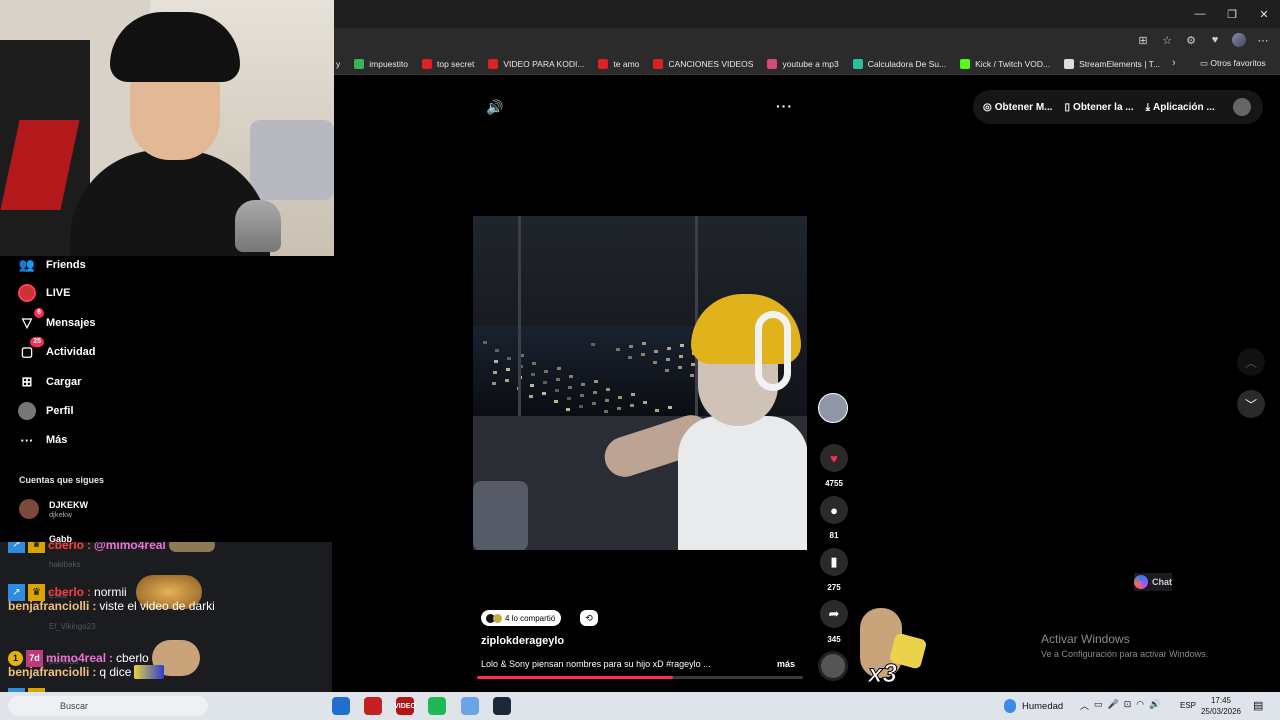 The image size is (1280, 720). I want to click on bookmark-label: youtube a mp3, so click(810, 63).